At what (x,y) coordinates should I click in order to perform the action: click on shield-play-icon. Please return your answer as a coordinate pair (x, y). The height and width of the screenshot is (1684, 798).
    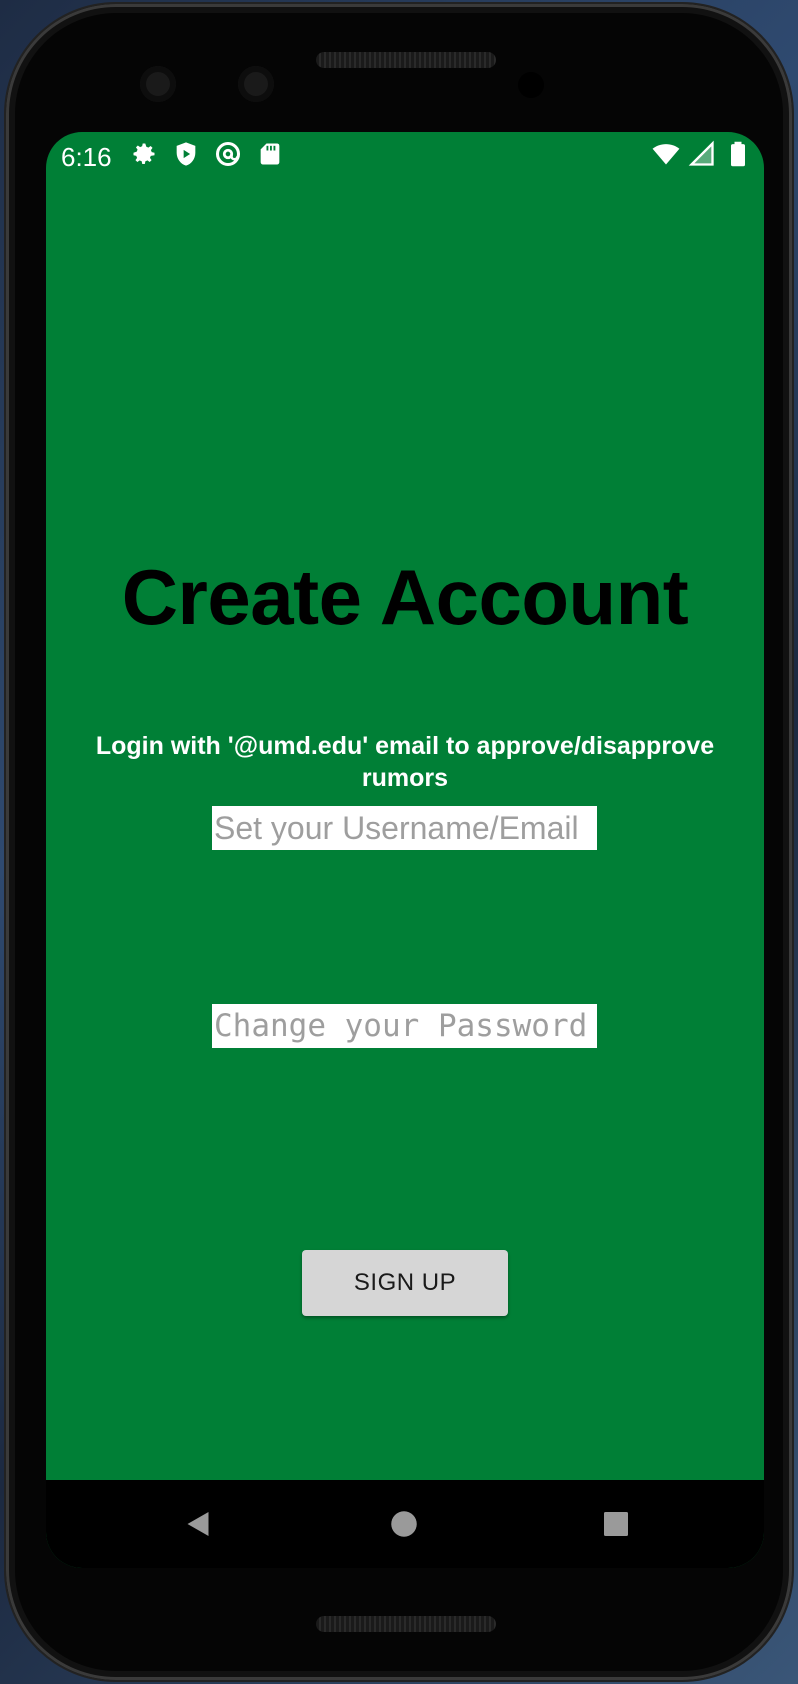
    Looking at the image, I should click on (186, 154).